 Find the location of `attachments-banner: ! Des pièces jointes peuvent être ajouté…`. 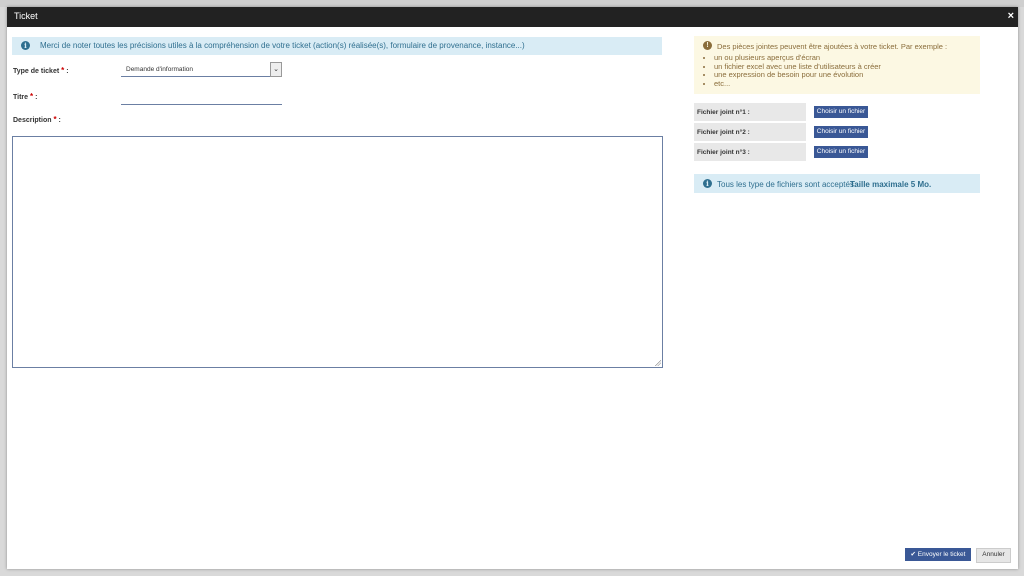

attachments-banner: ! Des pièces jointes peuvent être ajouté… is located at coordinates (837, 65).